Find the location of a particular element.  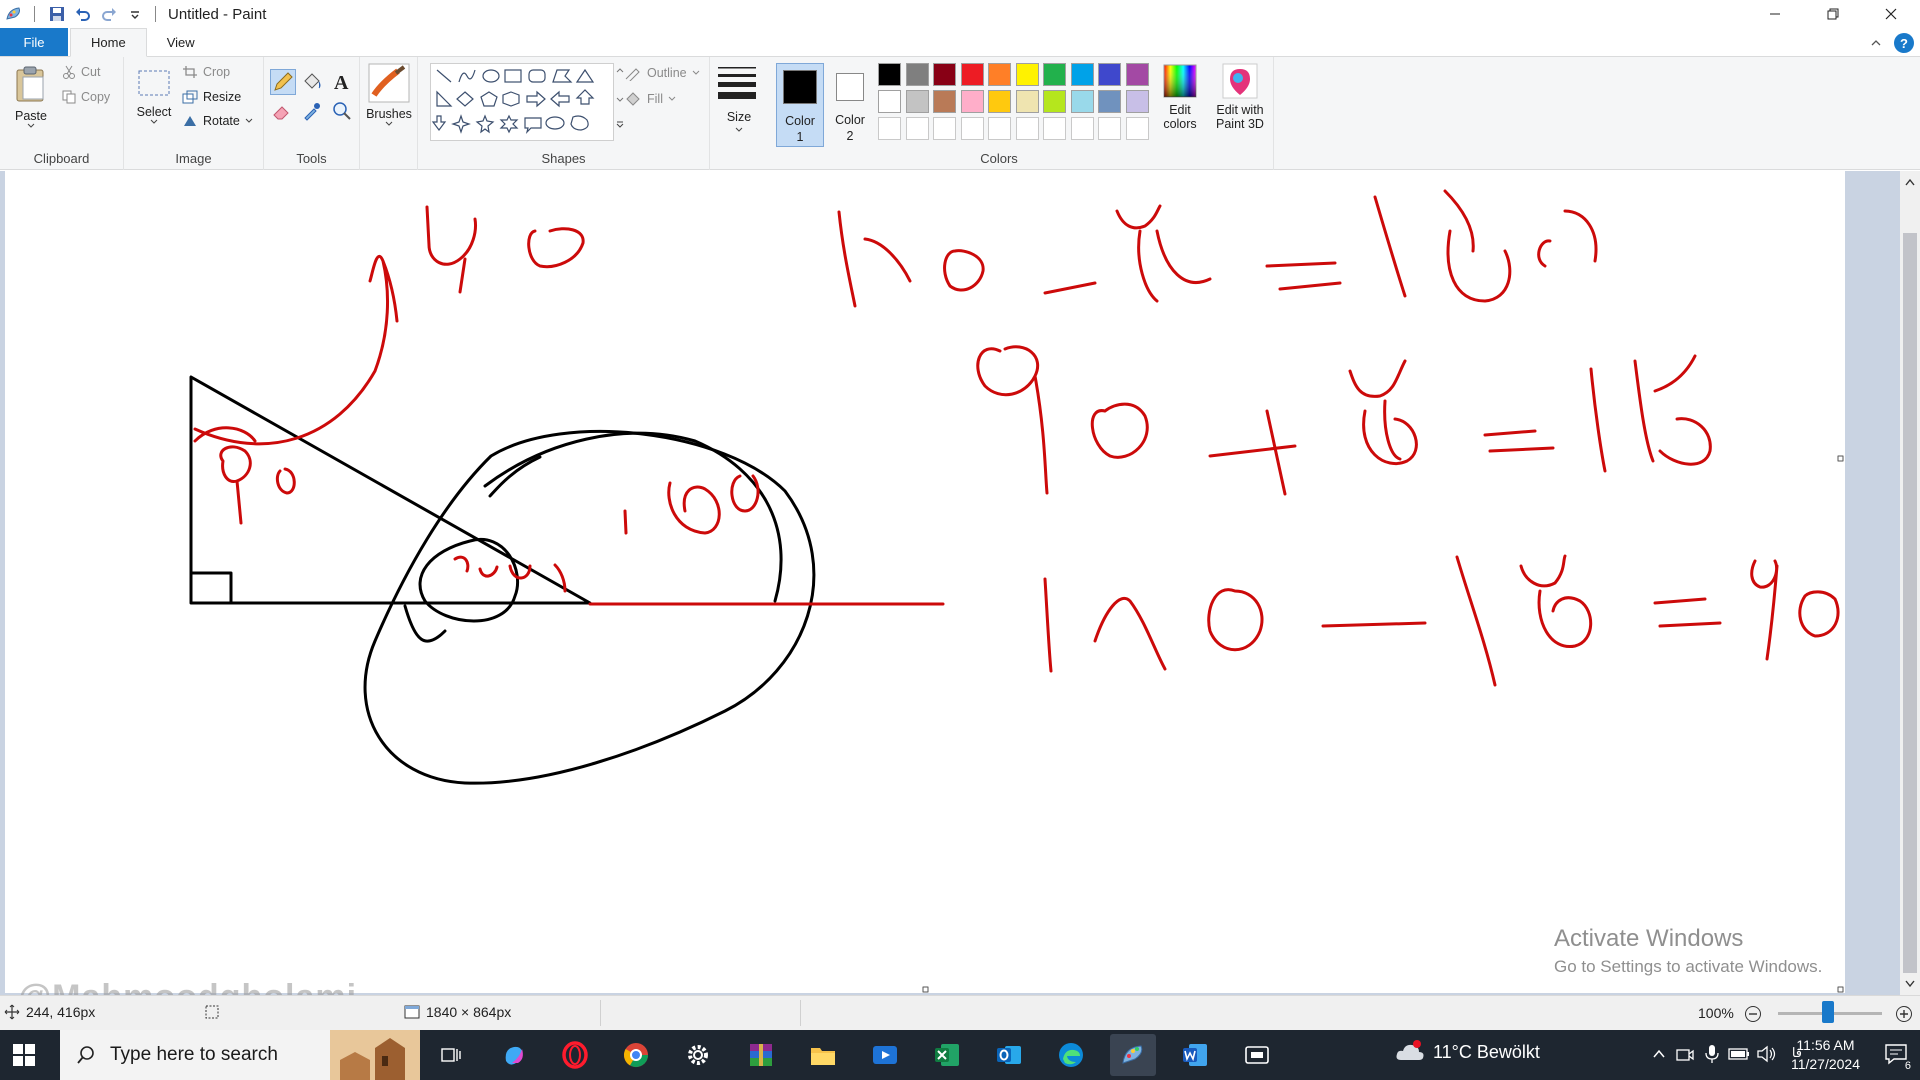

tab-home: Home is located at coordinates (108, 42).